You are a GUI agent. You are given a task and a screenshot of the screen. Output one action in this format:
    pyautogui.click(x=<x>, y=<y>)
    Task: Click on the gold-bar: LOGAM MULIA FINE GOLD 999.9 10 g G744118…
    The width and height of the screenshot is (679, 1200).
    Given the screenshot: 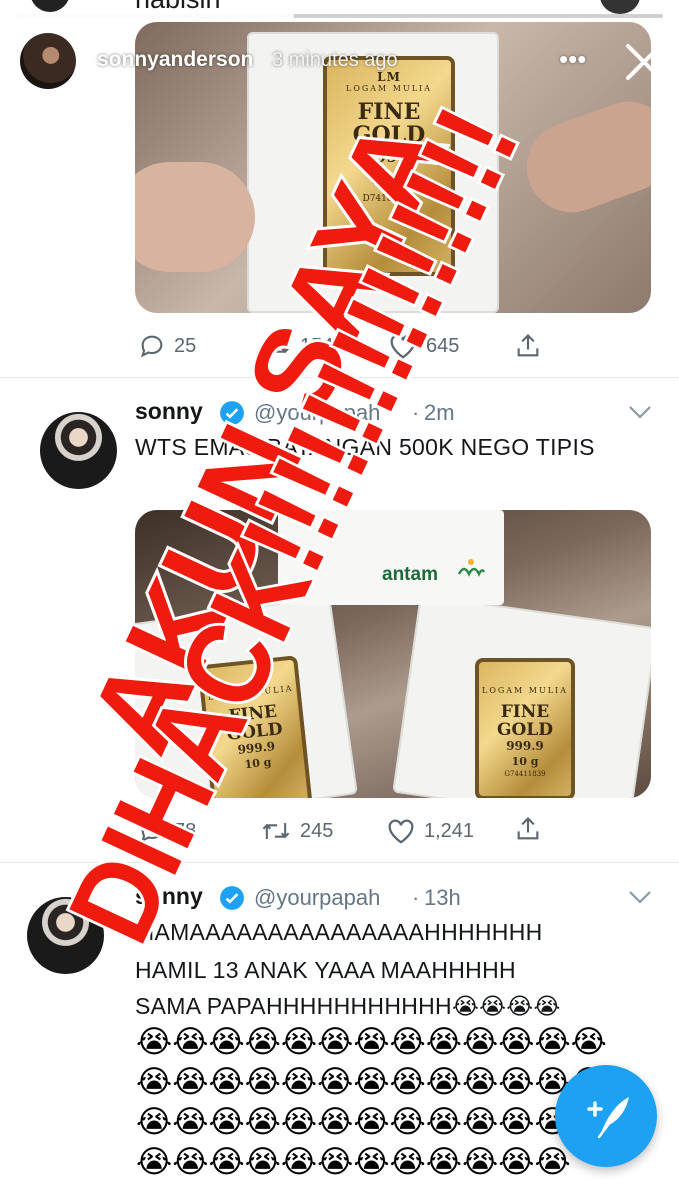 What is the action you would take?
    pyautogui.click(x=525, y=728)
    